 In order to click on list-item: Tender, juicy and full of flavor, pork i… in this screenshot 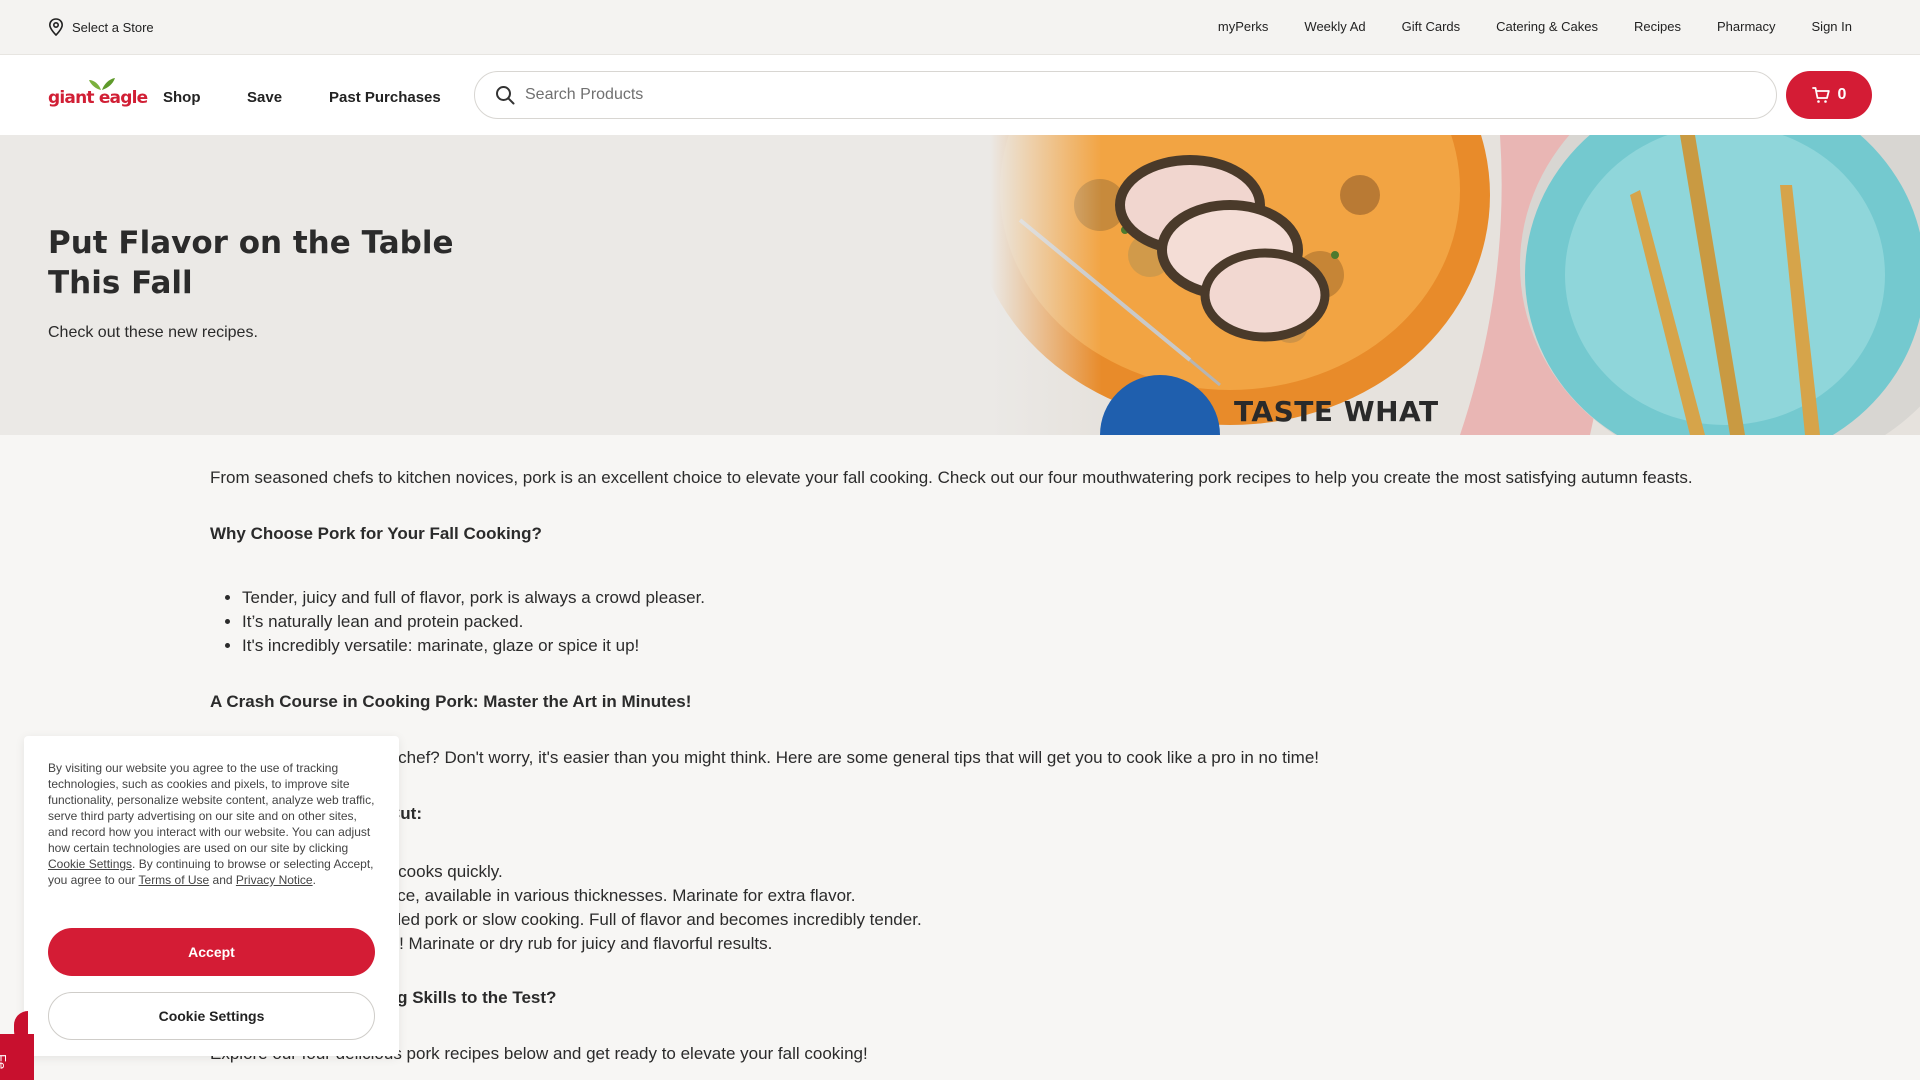, I will do `click(473, 598)`.